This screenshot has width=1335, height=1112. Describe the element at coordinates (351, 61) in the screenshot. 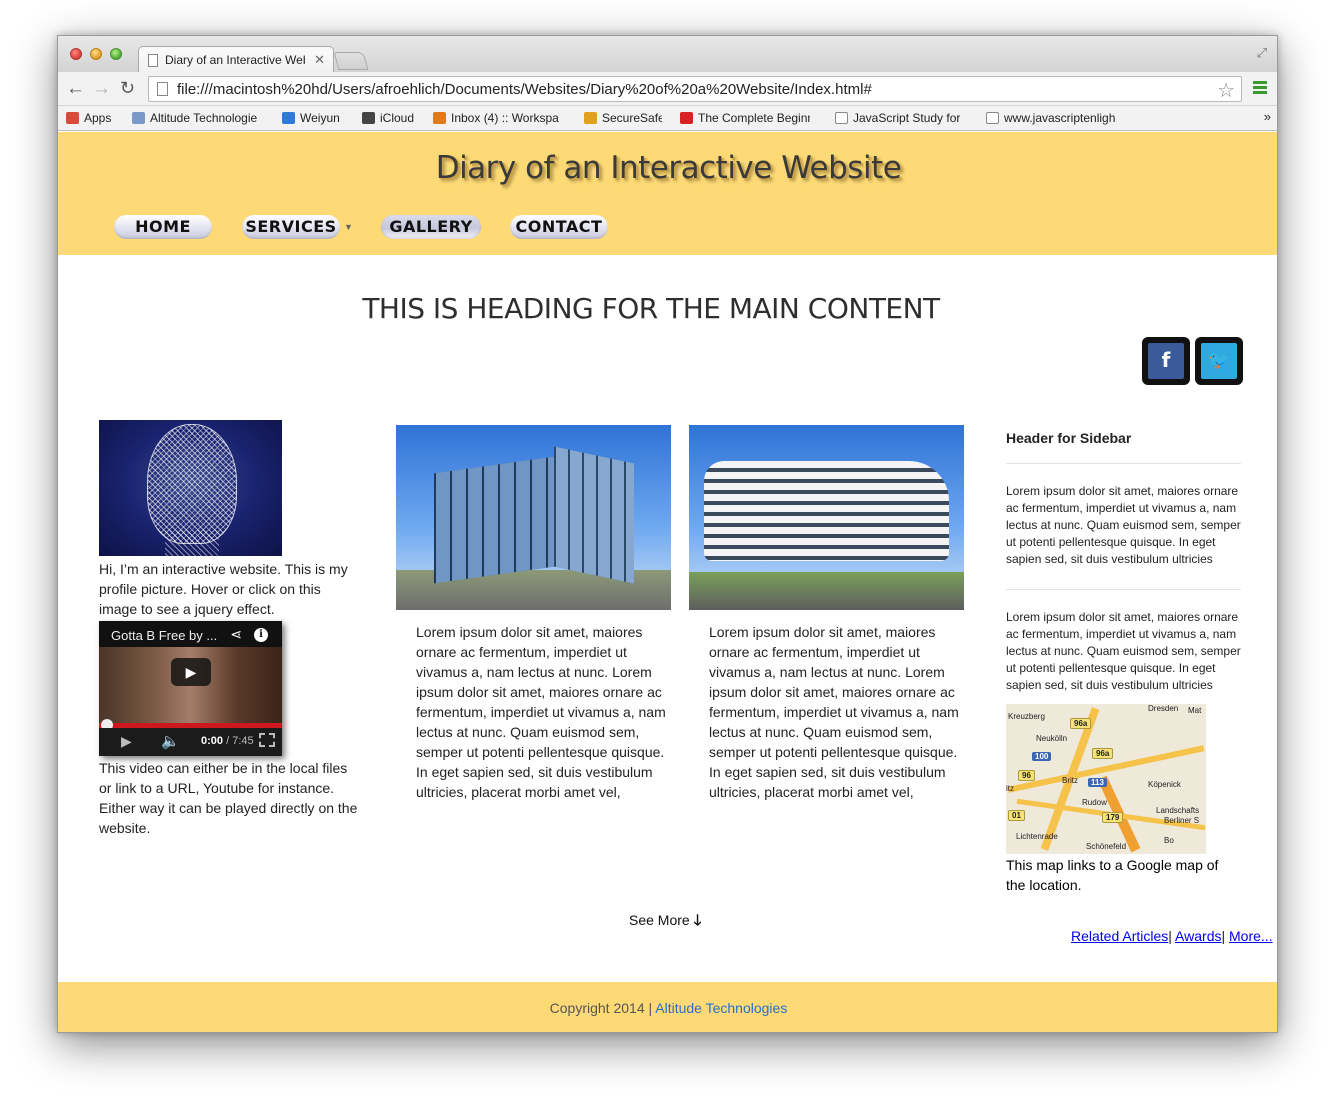

I see `new-tab-button` at that location.